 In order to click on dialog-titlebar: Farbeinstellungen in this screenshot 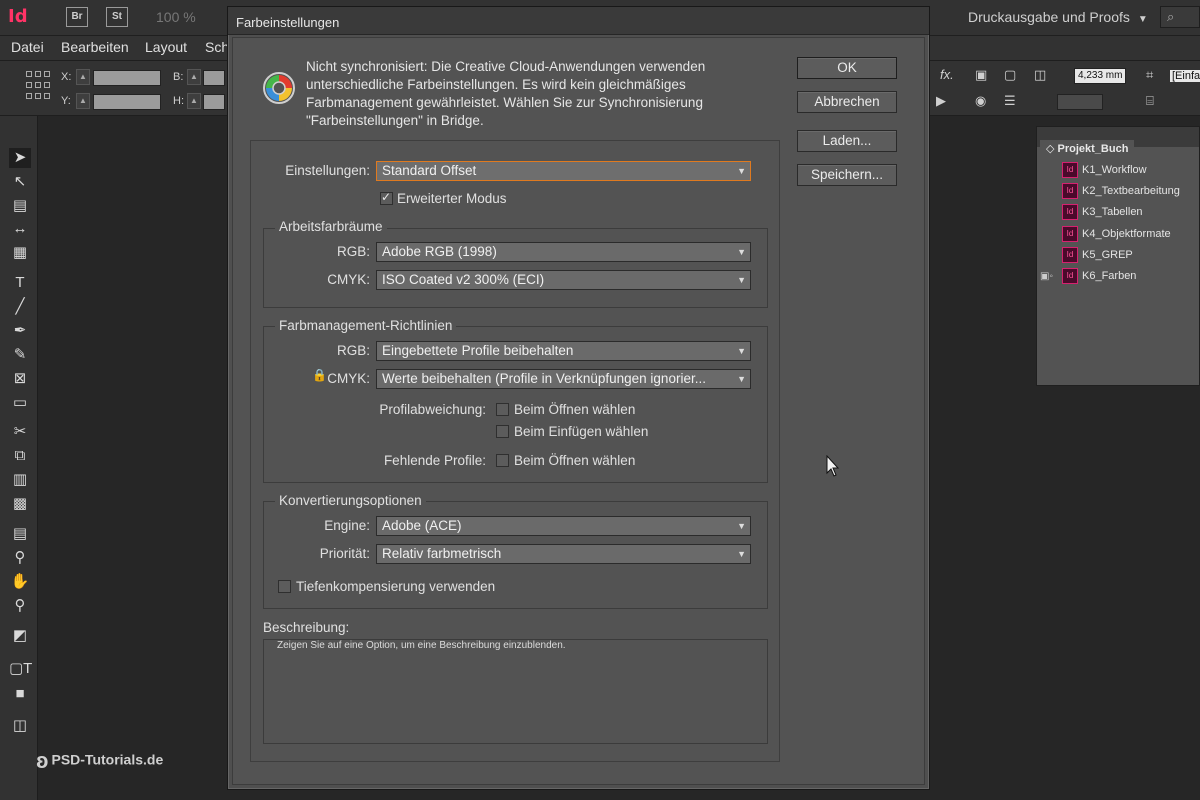, I will do `click(578, 21)`.